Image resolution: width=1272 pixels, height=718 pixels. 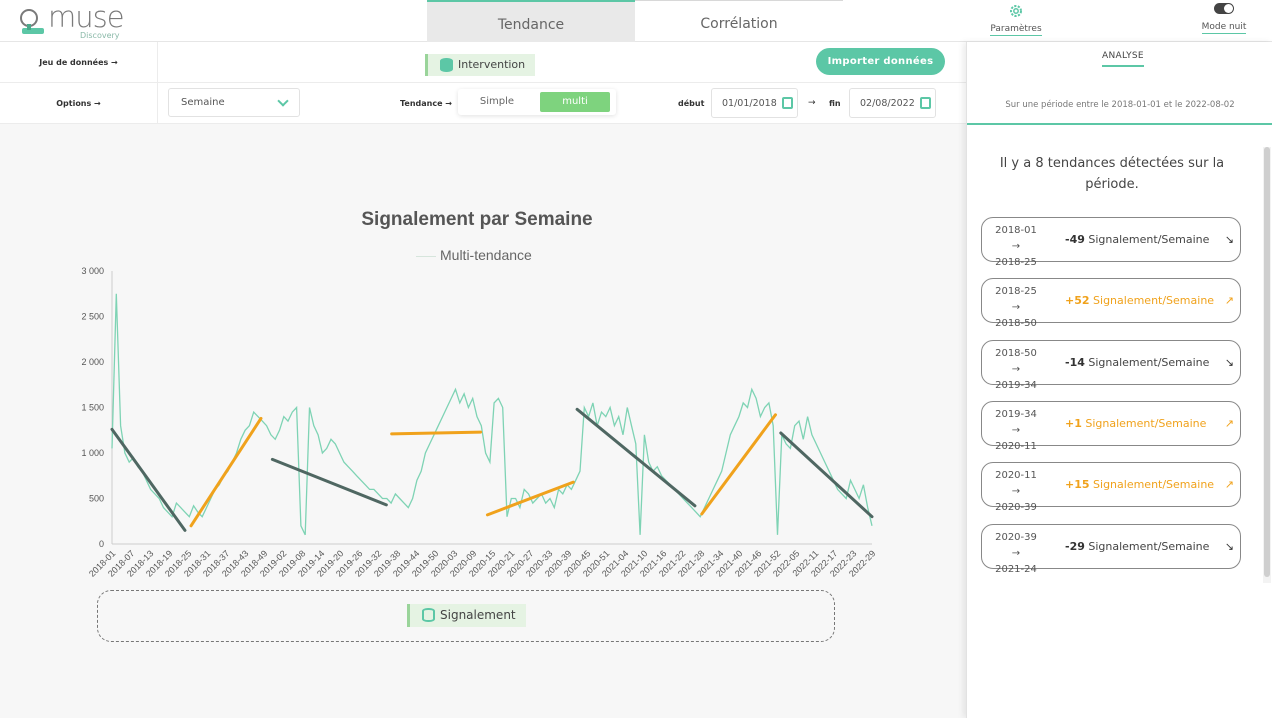 I want to click on microscope-icon, so click(x=32, y=21).